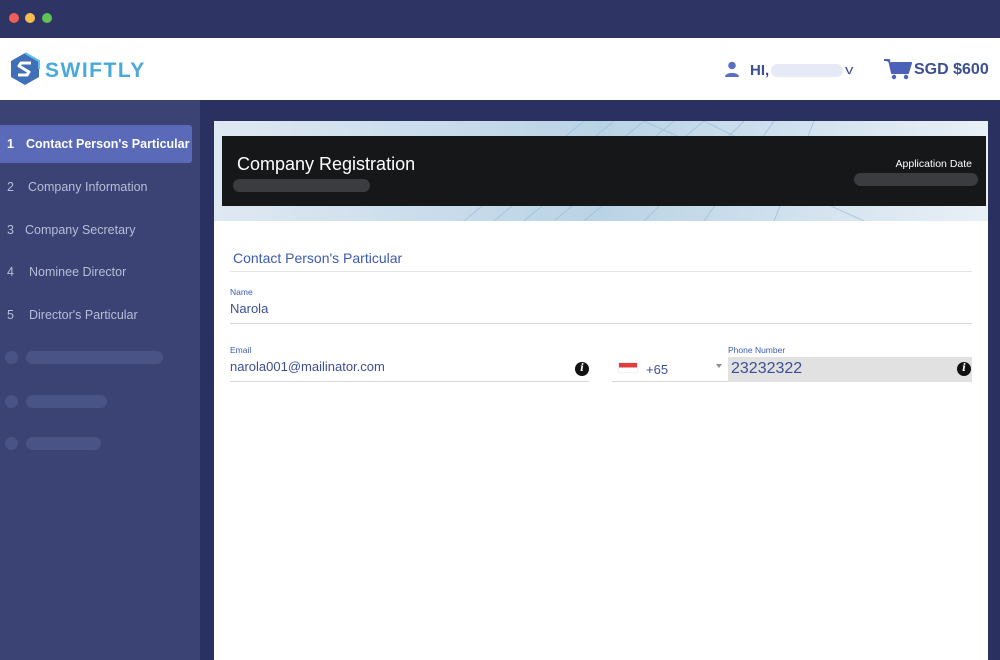  I want to click on section-title: Contact Person's Particular, so click(318, 258).